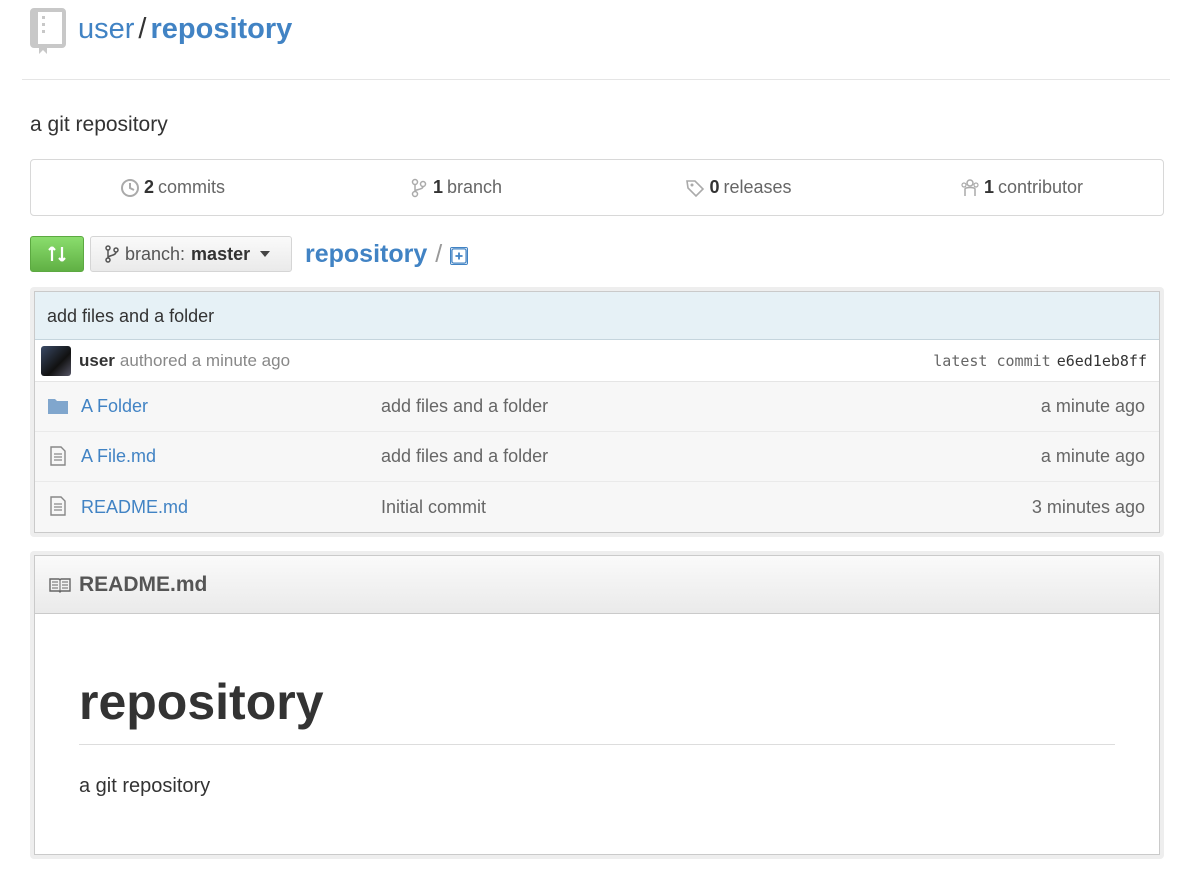 Image resolution: width=1190 pixels, height=870 pixels. Describe the element at coordinates (155, 253) in the screenshot. I see `branch-label: branch:` at that location.